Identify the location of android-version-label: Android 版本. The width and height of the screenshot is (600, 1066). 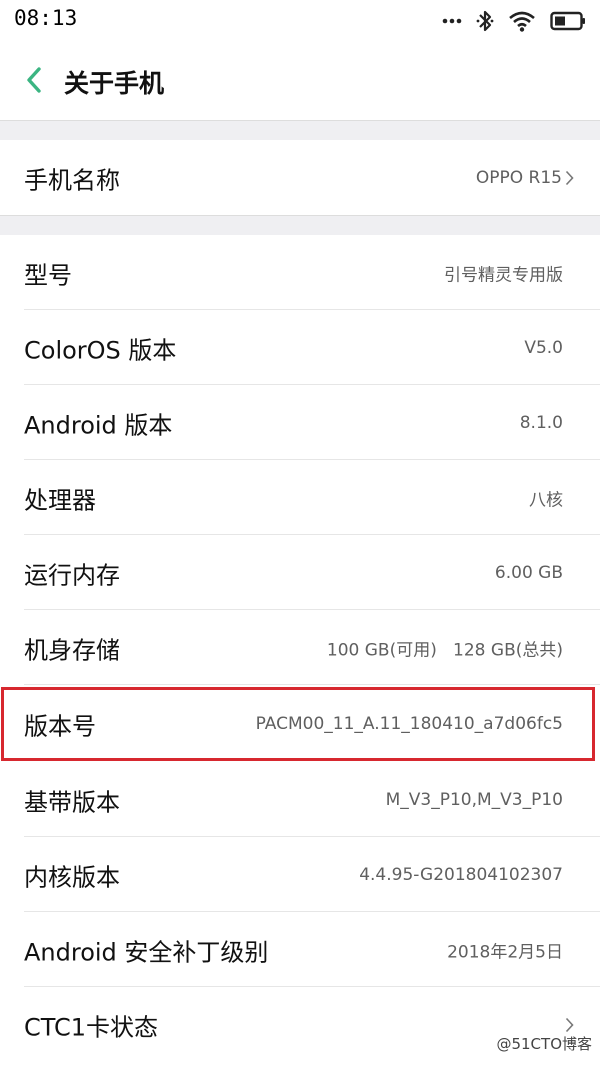
(98, 425).